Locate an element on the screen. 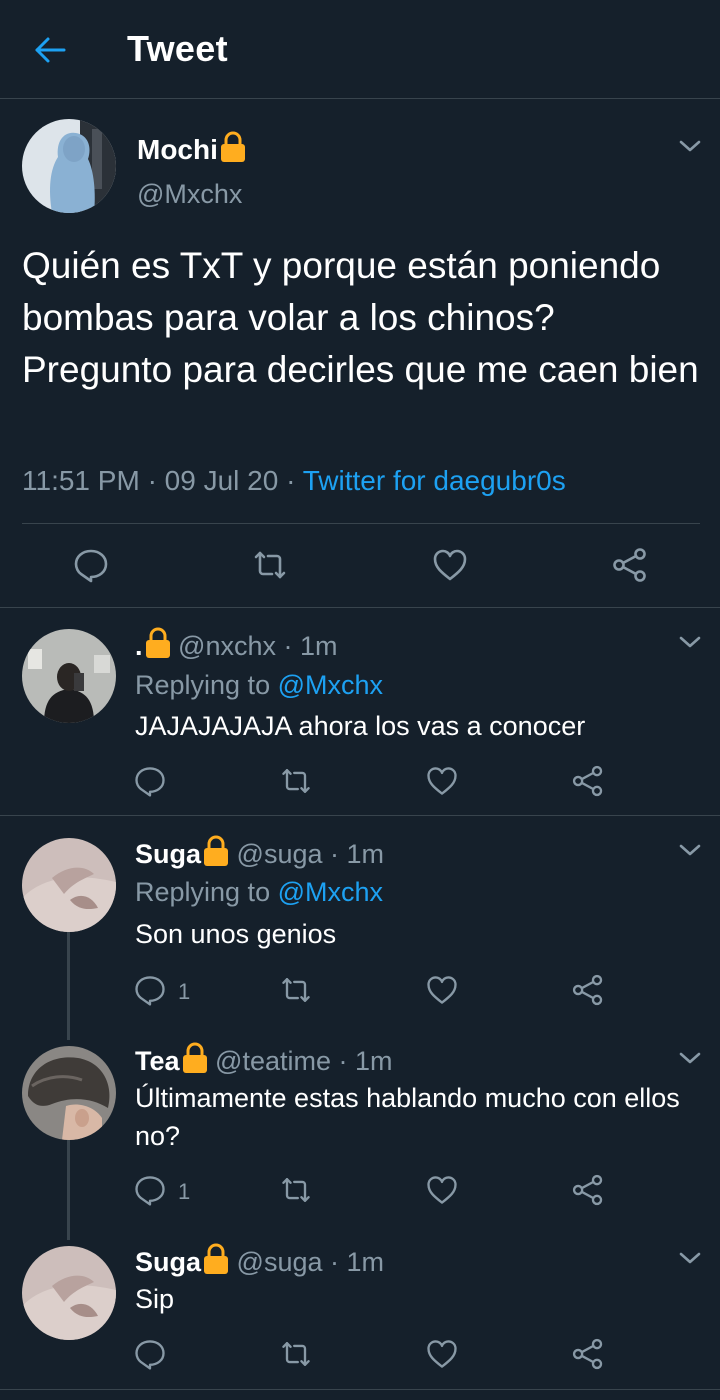 The height and width of the screenshot is (1400, 720). author-name: Mochi is located at coordinates (191, 148).